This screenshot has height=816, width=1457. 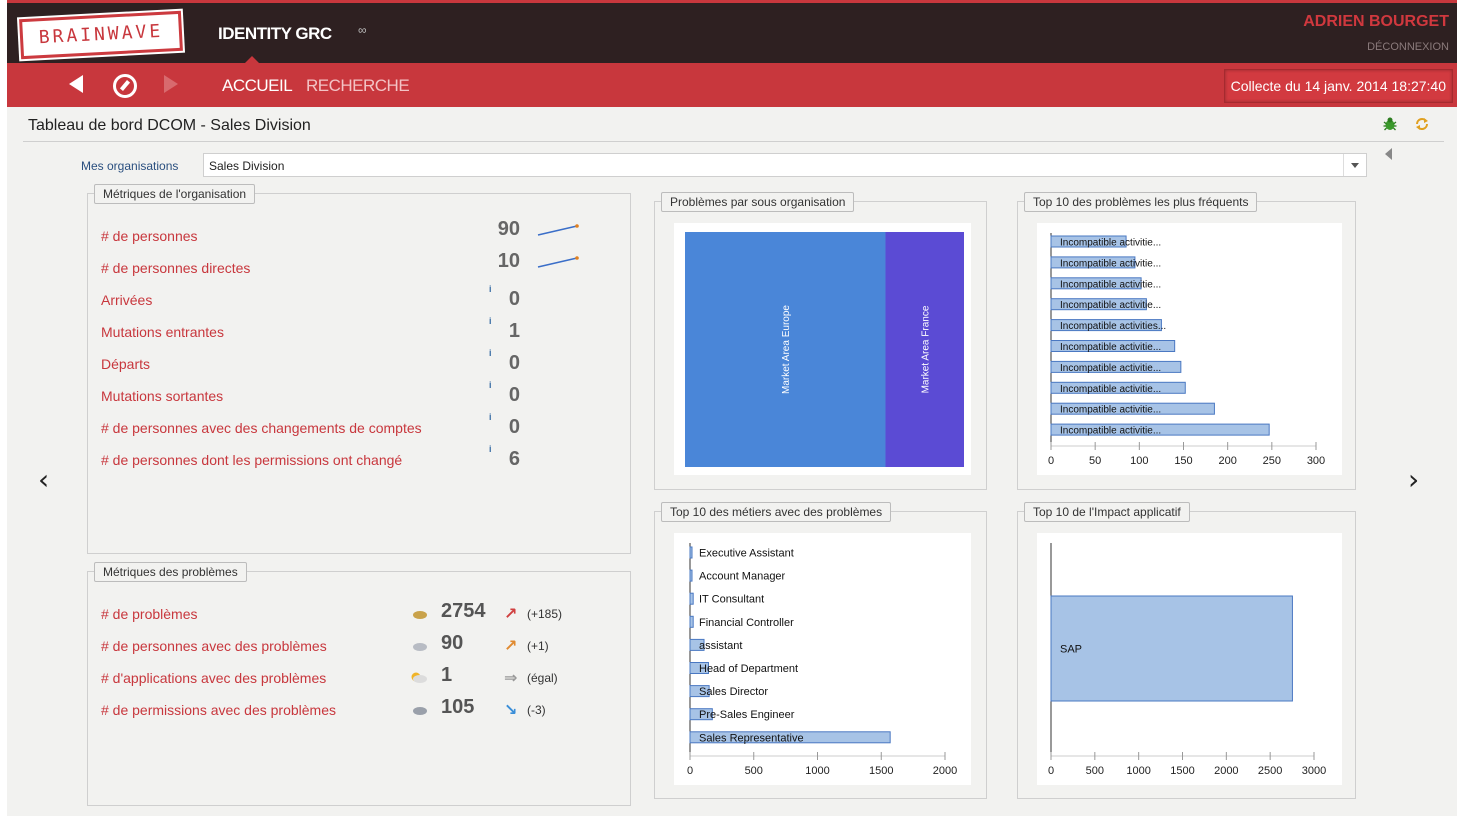 I want to click on issue-metric-delta: (+1), so click(x=538, y=646).